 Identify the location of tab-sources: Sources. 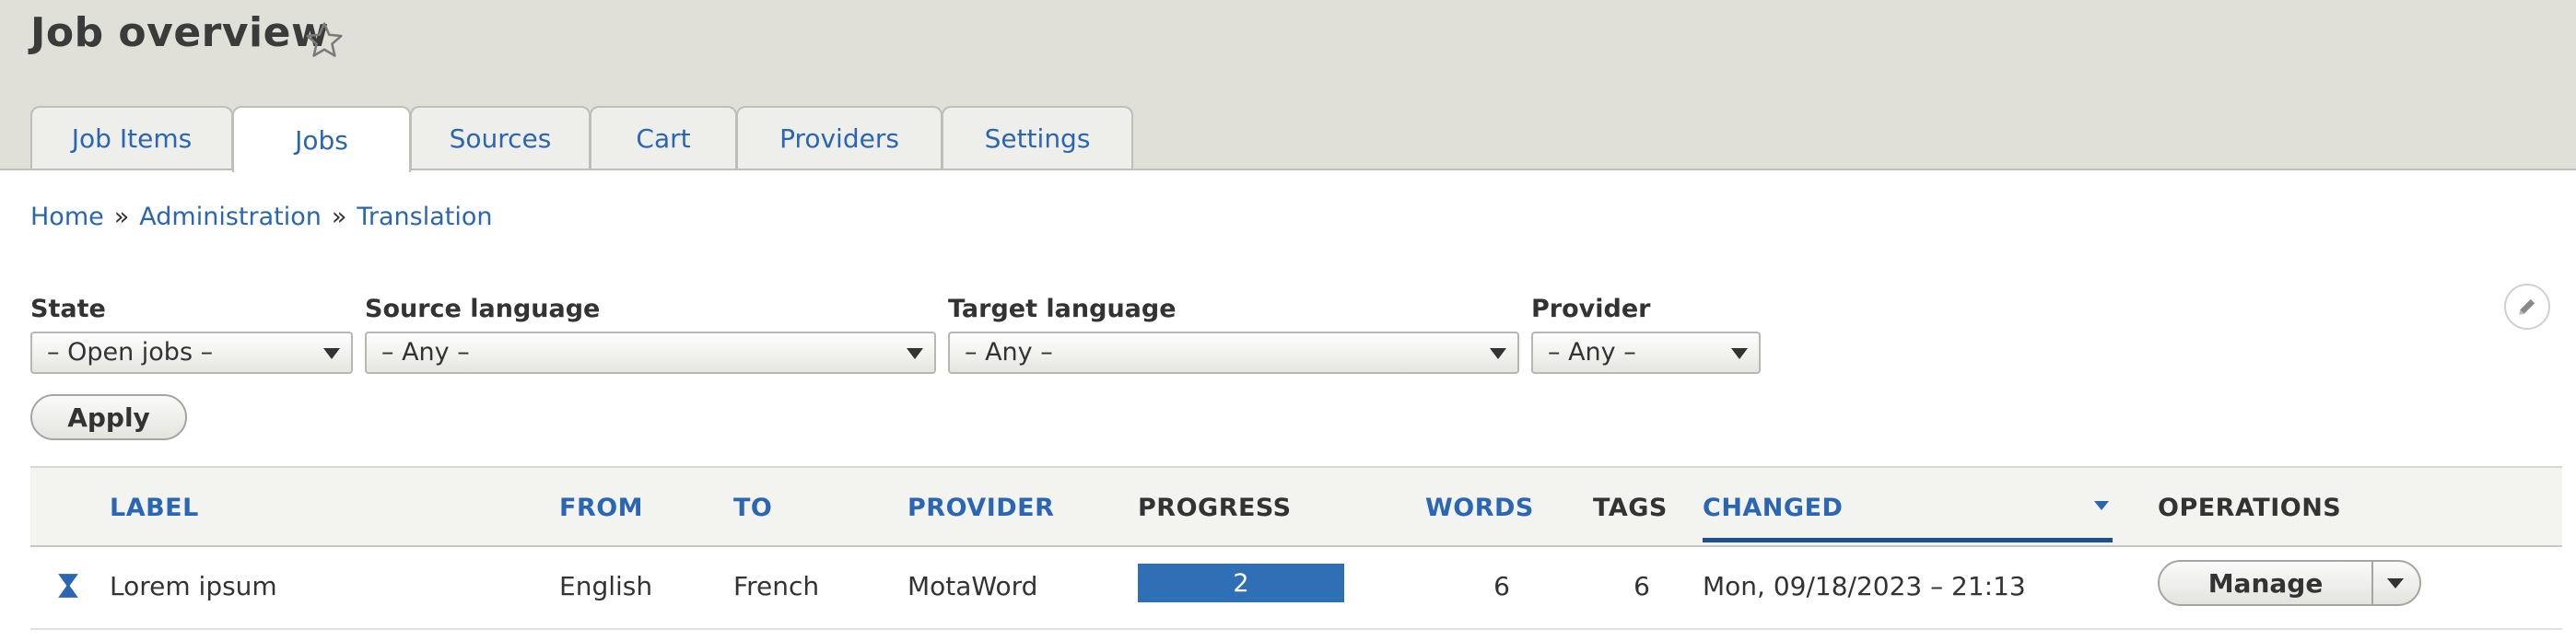
(500, 137).